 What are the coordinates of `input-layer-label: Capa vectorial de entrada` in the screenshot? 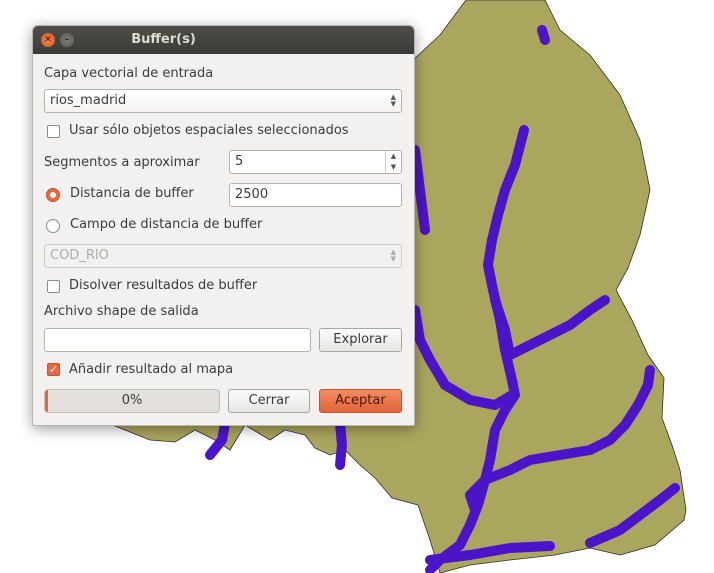 It's located at (129, 73).